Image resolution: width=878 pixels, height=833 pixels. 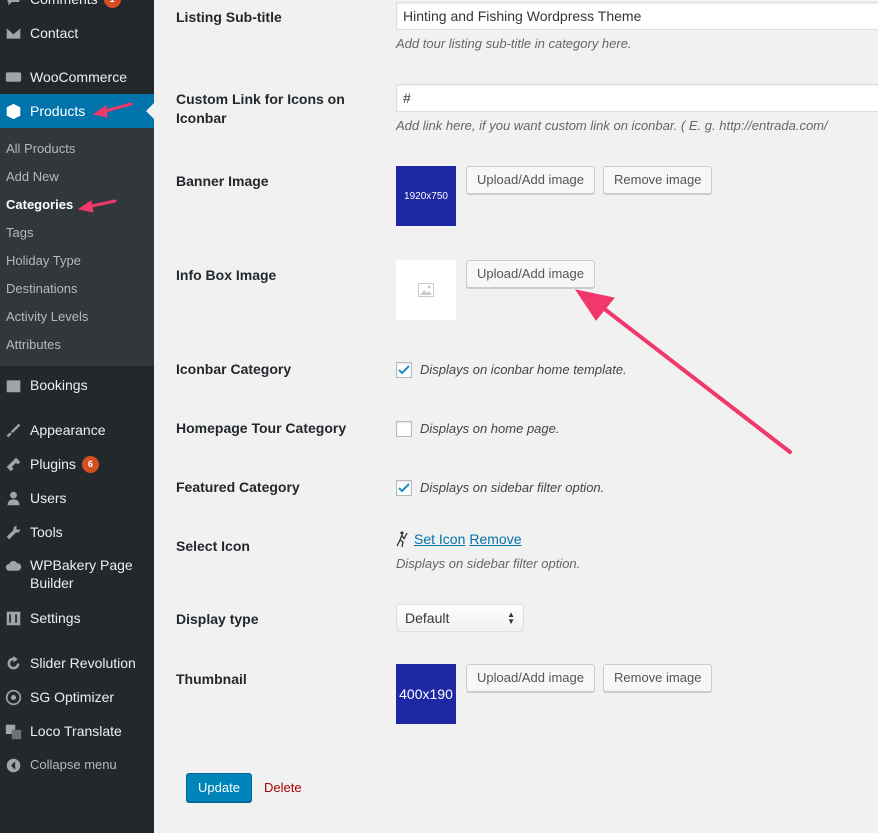 What do you see at coordinates (39, 204) in the screenshot?
I see `submenu-categories: Categories` at bounding box center [39, 204].